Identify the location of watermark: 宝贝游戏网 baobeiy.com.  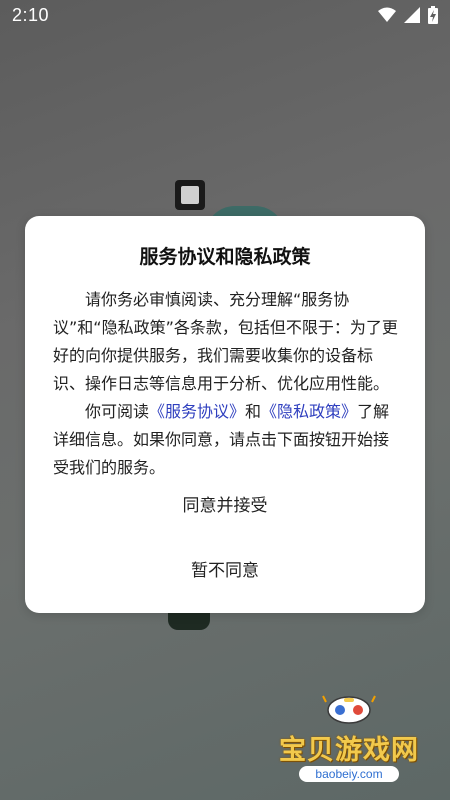
(349, 736).